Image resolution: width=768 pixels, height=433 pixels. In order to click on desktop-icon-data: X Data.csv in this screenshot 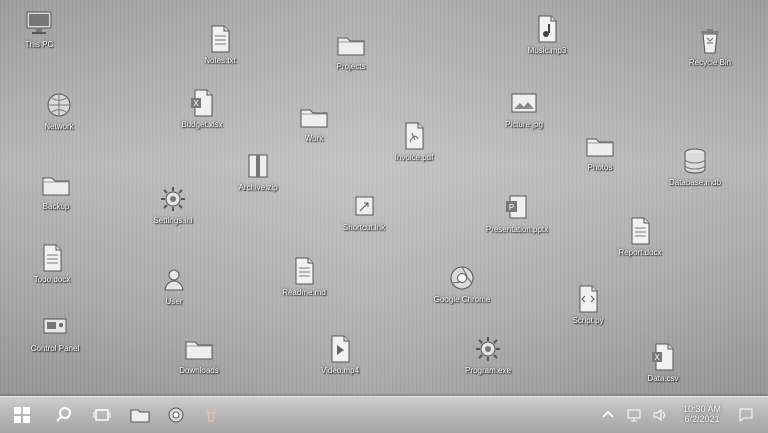, I will do `click(663, 362)`.